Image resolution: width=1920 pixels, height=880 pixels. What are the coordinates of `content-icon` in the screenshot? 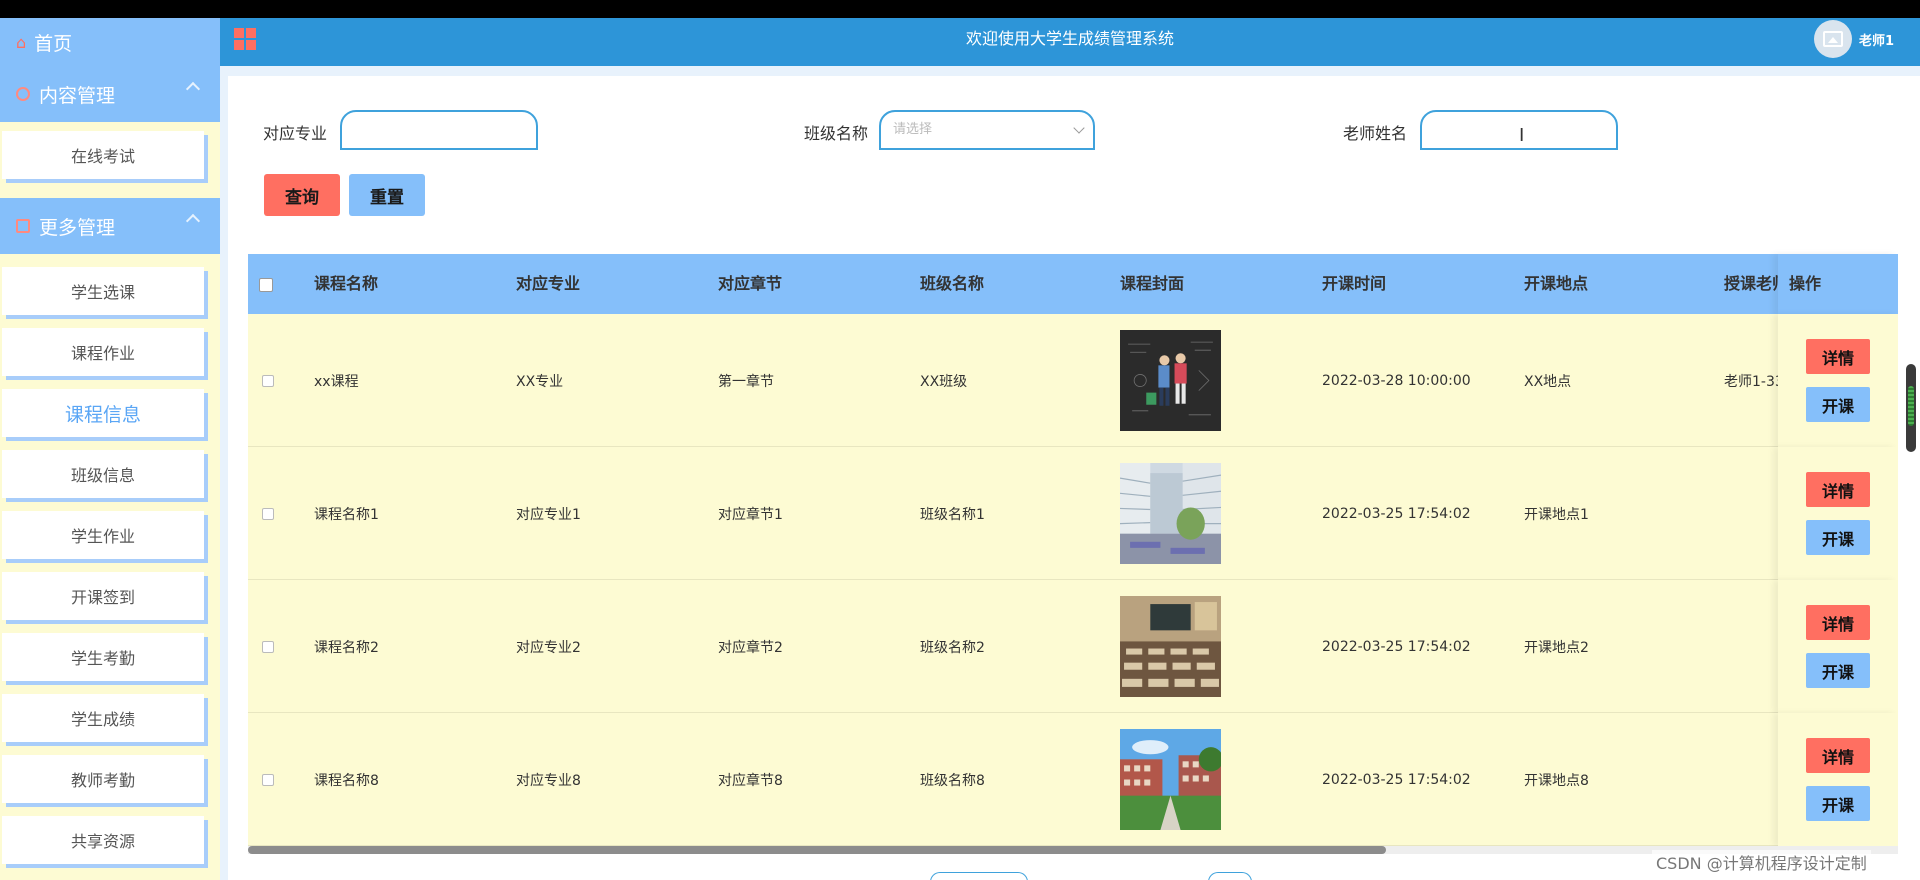 It's located at (23, 94).